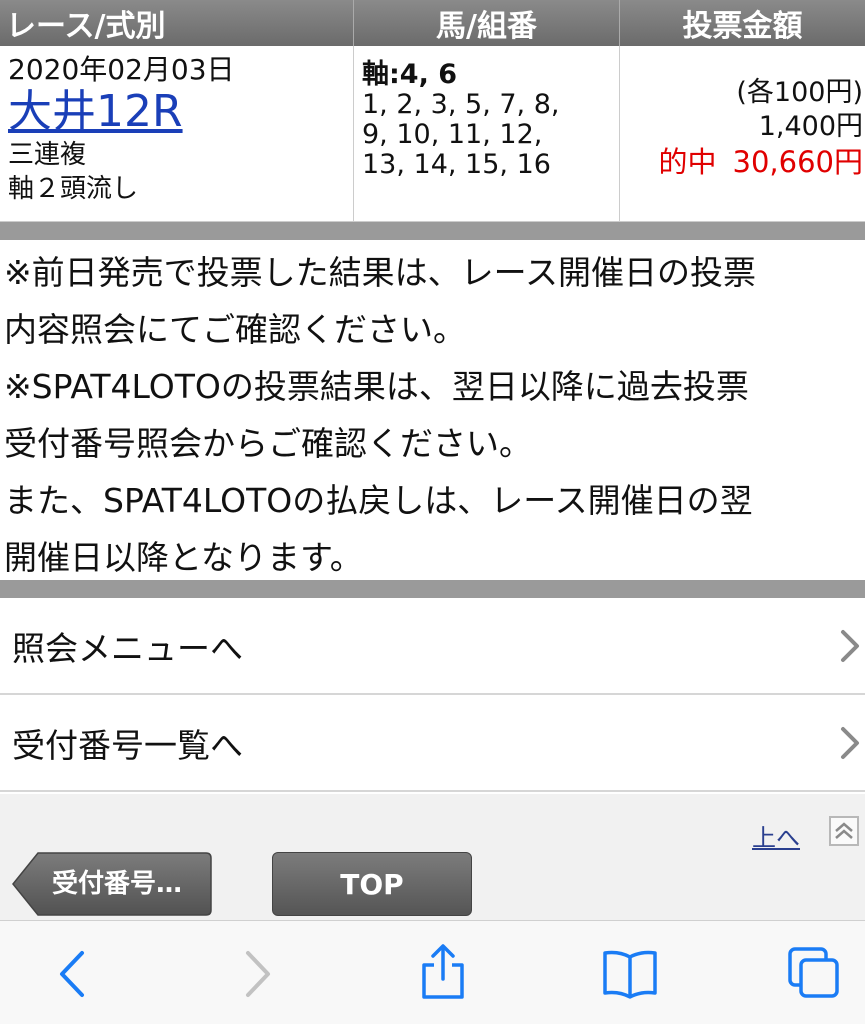 This screenshot has width=865, height=1024. Describe the element at coordinates (461, 104) in the screenshot. I see `combo-line: 1, 2, 3, 5, 7, 8,` at that location.